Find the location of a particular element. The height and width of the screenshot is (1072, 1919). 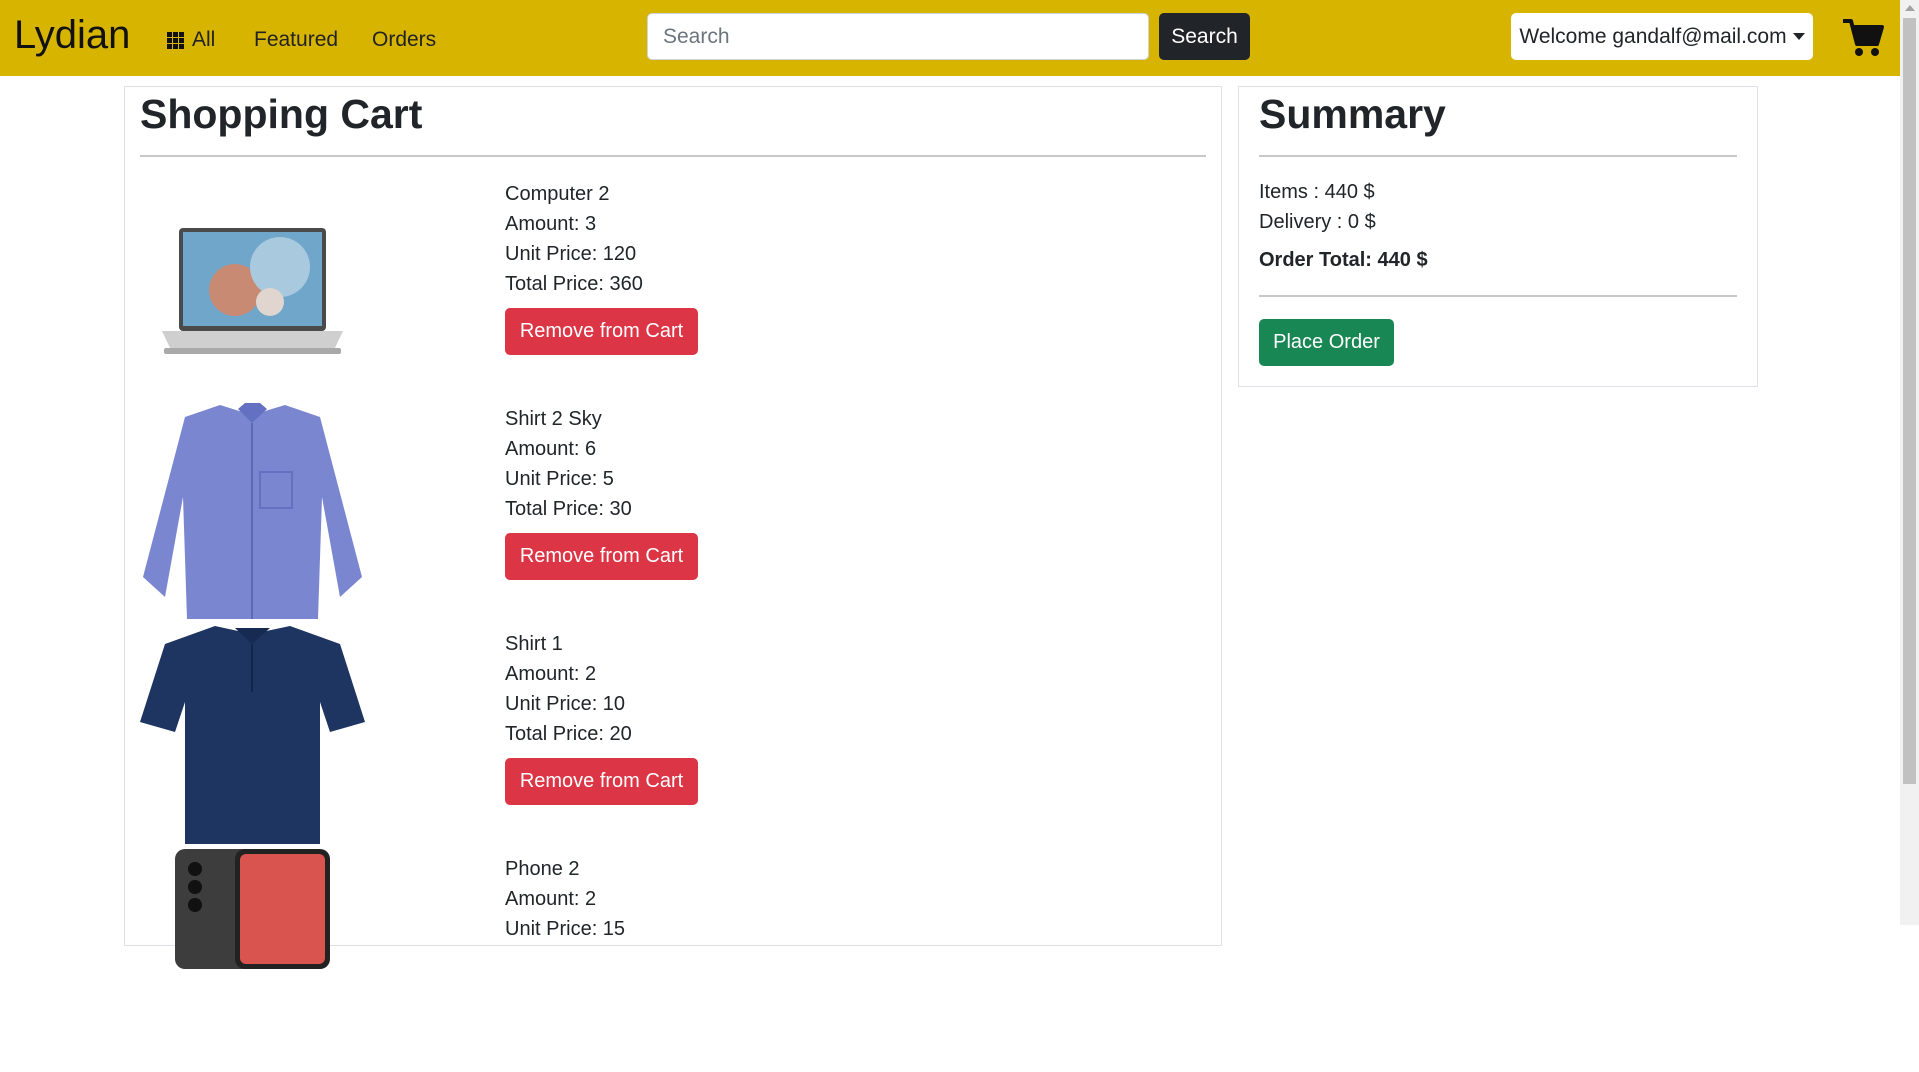

item-name: Shirt 2 Sky is located at coordinates (553, 419).